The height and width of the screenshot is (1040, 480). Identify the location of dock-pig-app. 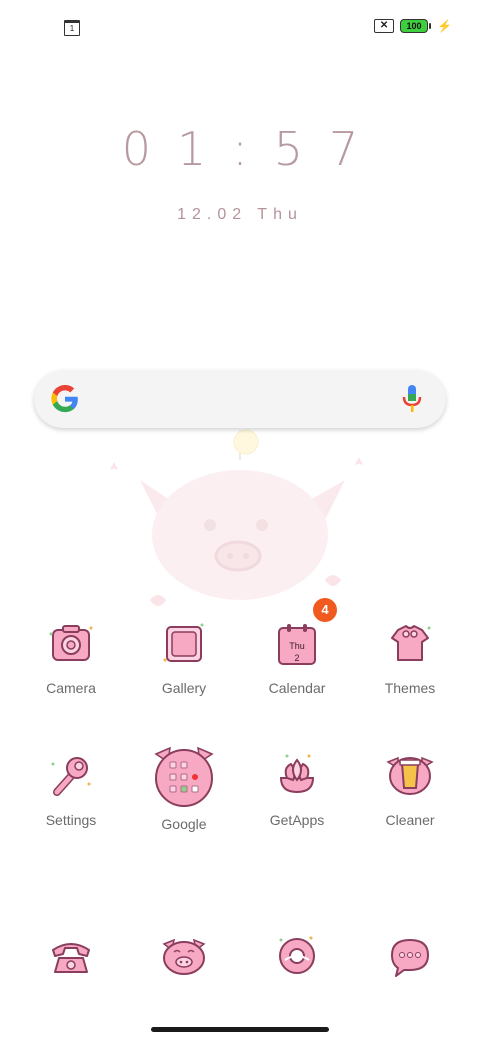
(184, 956).